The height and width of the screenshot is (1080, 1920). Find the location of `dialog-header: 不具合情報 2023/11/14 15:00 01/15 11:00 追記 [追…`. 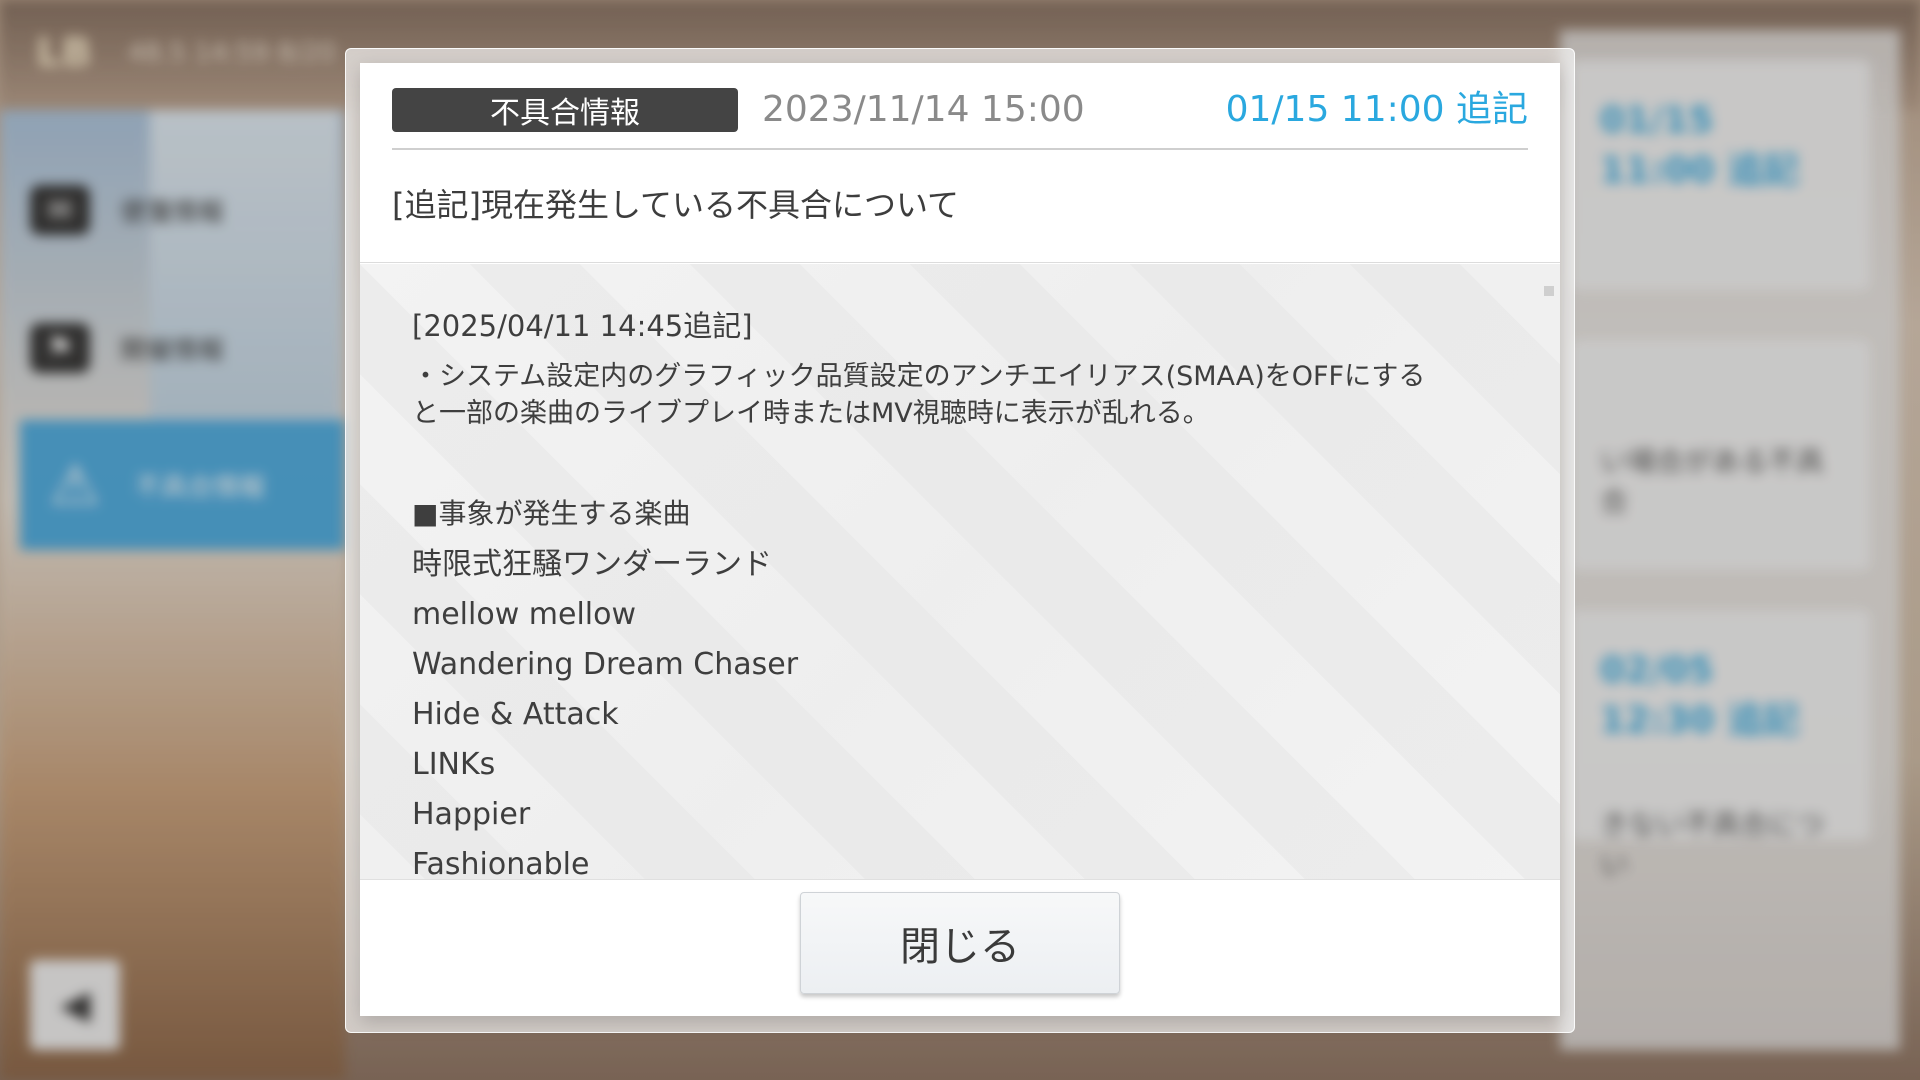

dialog-header: 不具合情報 2023/11/14 15:00 01/15 11:00 追記 [追… is located at coordinates (960, 163).